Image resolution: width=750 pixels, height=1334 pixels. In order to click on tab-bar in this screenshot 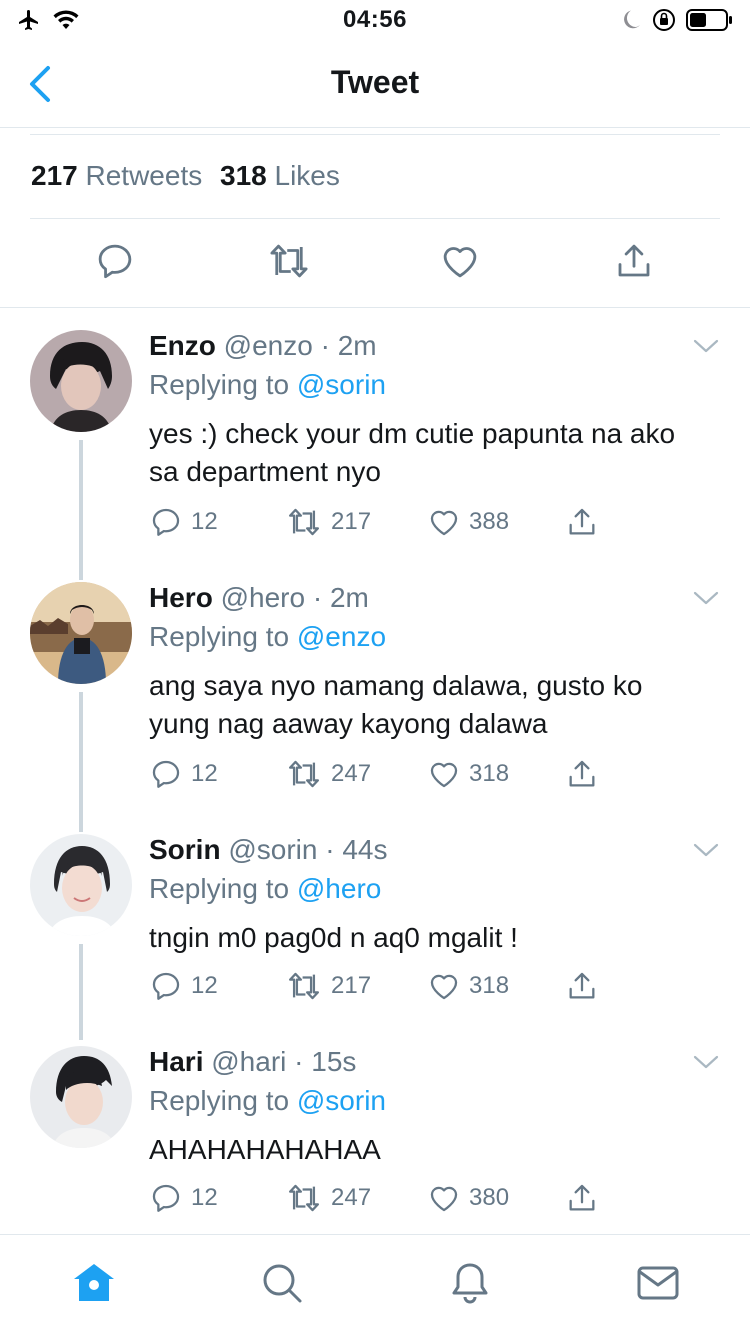, I will do `click(375, 1284)`.